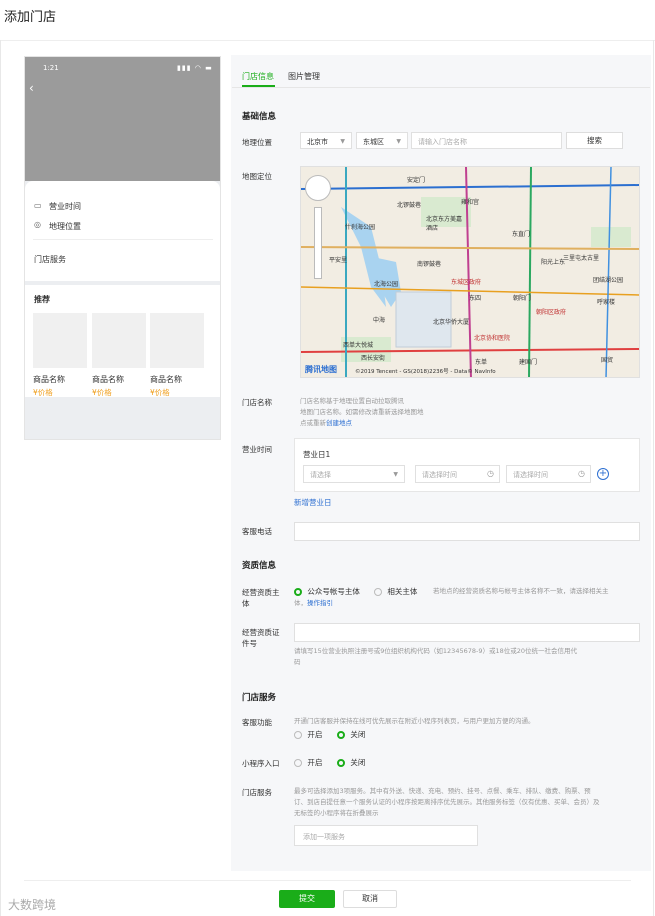  I want to click on phone-info-card: ▭ 营业时间 ◎ 地理位置 门店服务, so click(122, 231).